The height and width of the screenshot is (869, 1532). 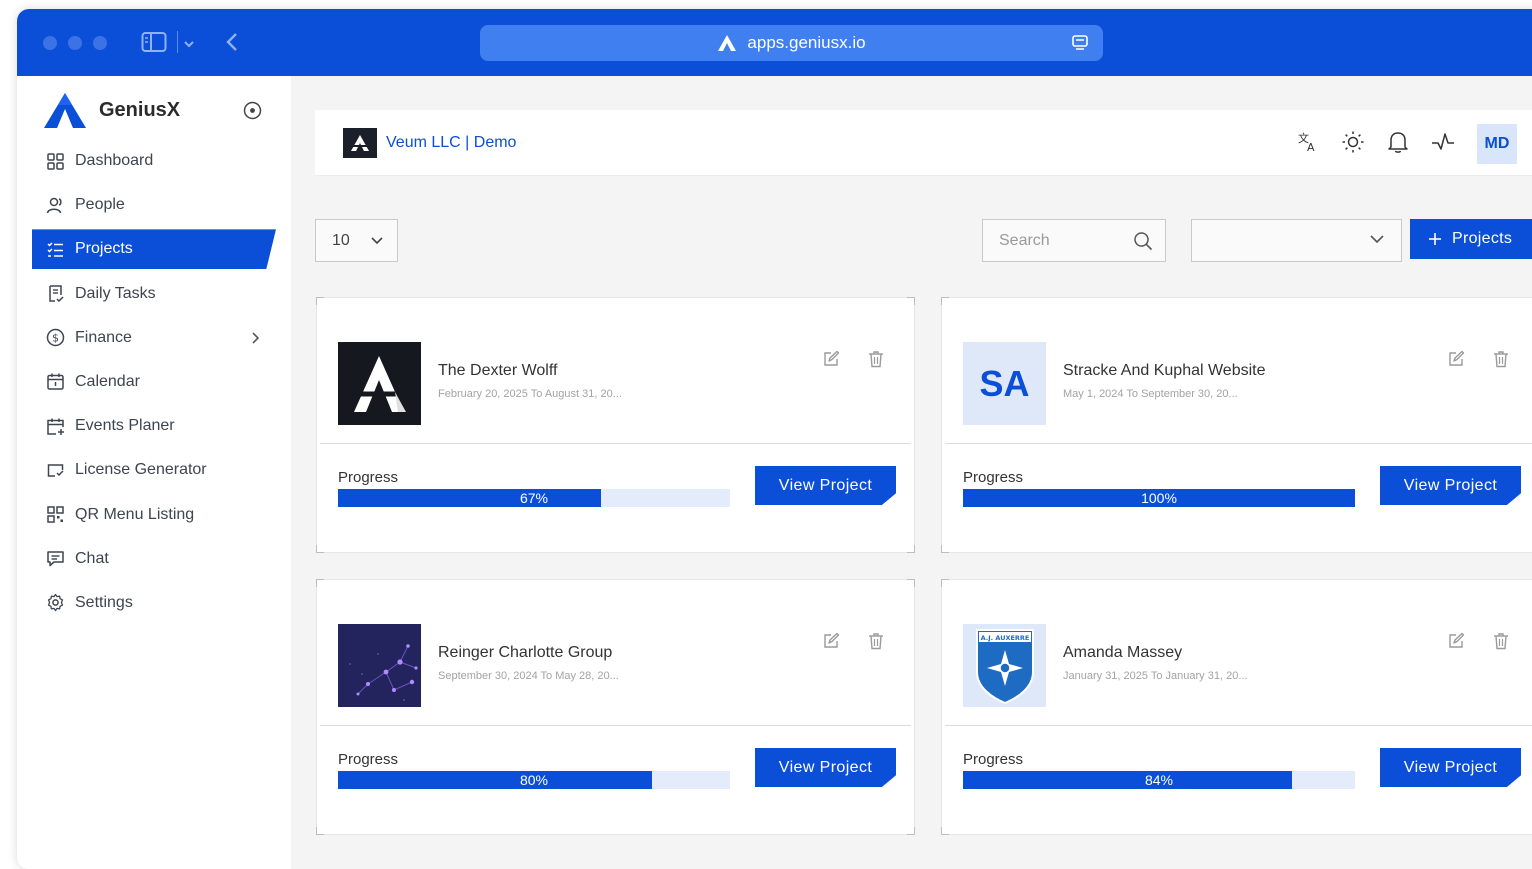 What do you see at coordinates (114, 160) in the screenshot?
I see `sidebar-item-label: Dashboard` at bounding box center [114, 160].